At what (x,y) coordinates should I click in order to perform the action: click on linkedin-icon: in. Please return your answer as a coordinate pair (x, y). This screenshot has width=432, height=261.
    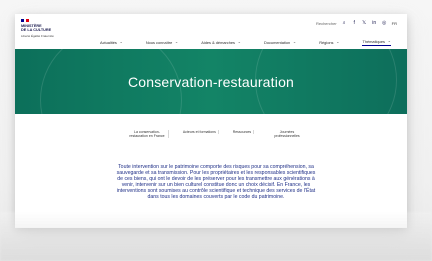
    Looking at the image, I should click on (374, 23).